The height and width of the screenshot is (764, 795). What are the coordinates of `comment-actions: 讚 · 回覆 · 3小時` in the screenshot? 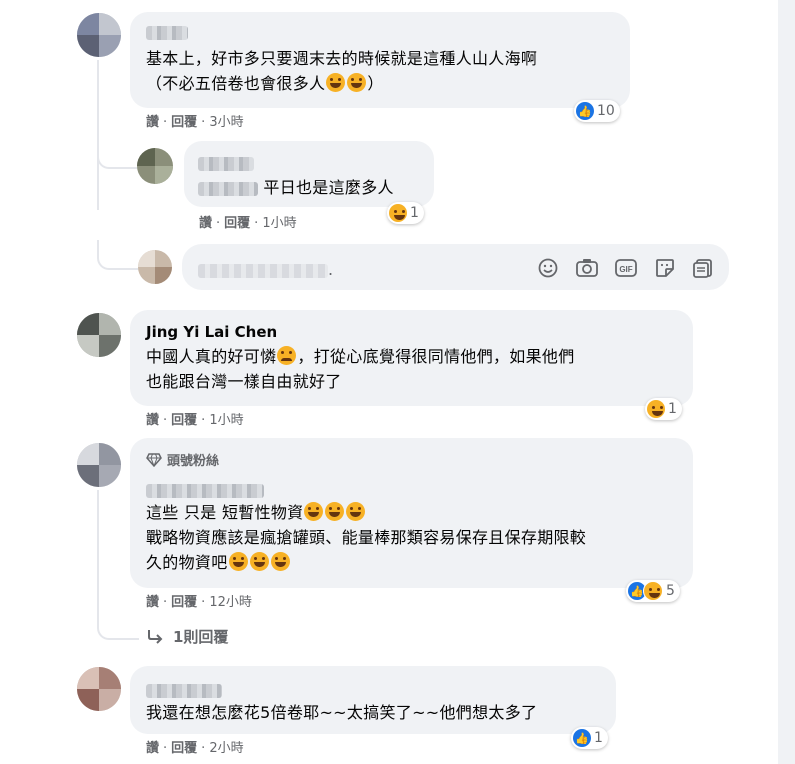 It's located at (195, 122).